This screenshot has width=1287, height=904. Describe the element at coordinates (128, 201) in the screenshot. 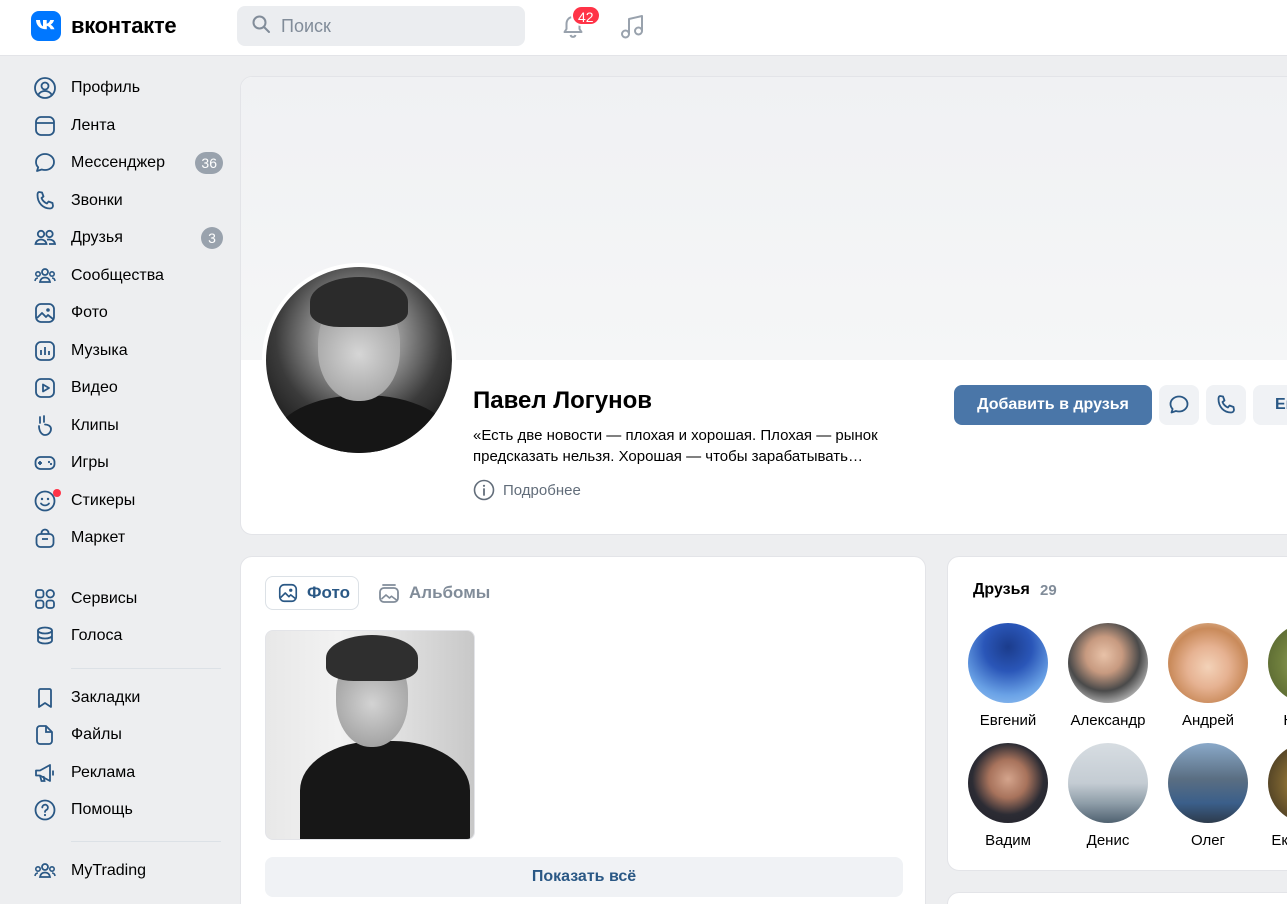

I see `sidebar-item-calls: Звонки` at that location.